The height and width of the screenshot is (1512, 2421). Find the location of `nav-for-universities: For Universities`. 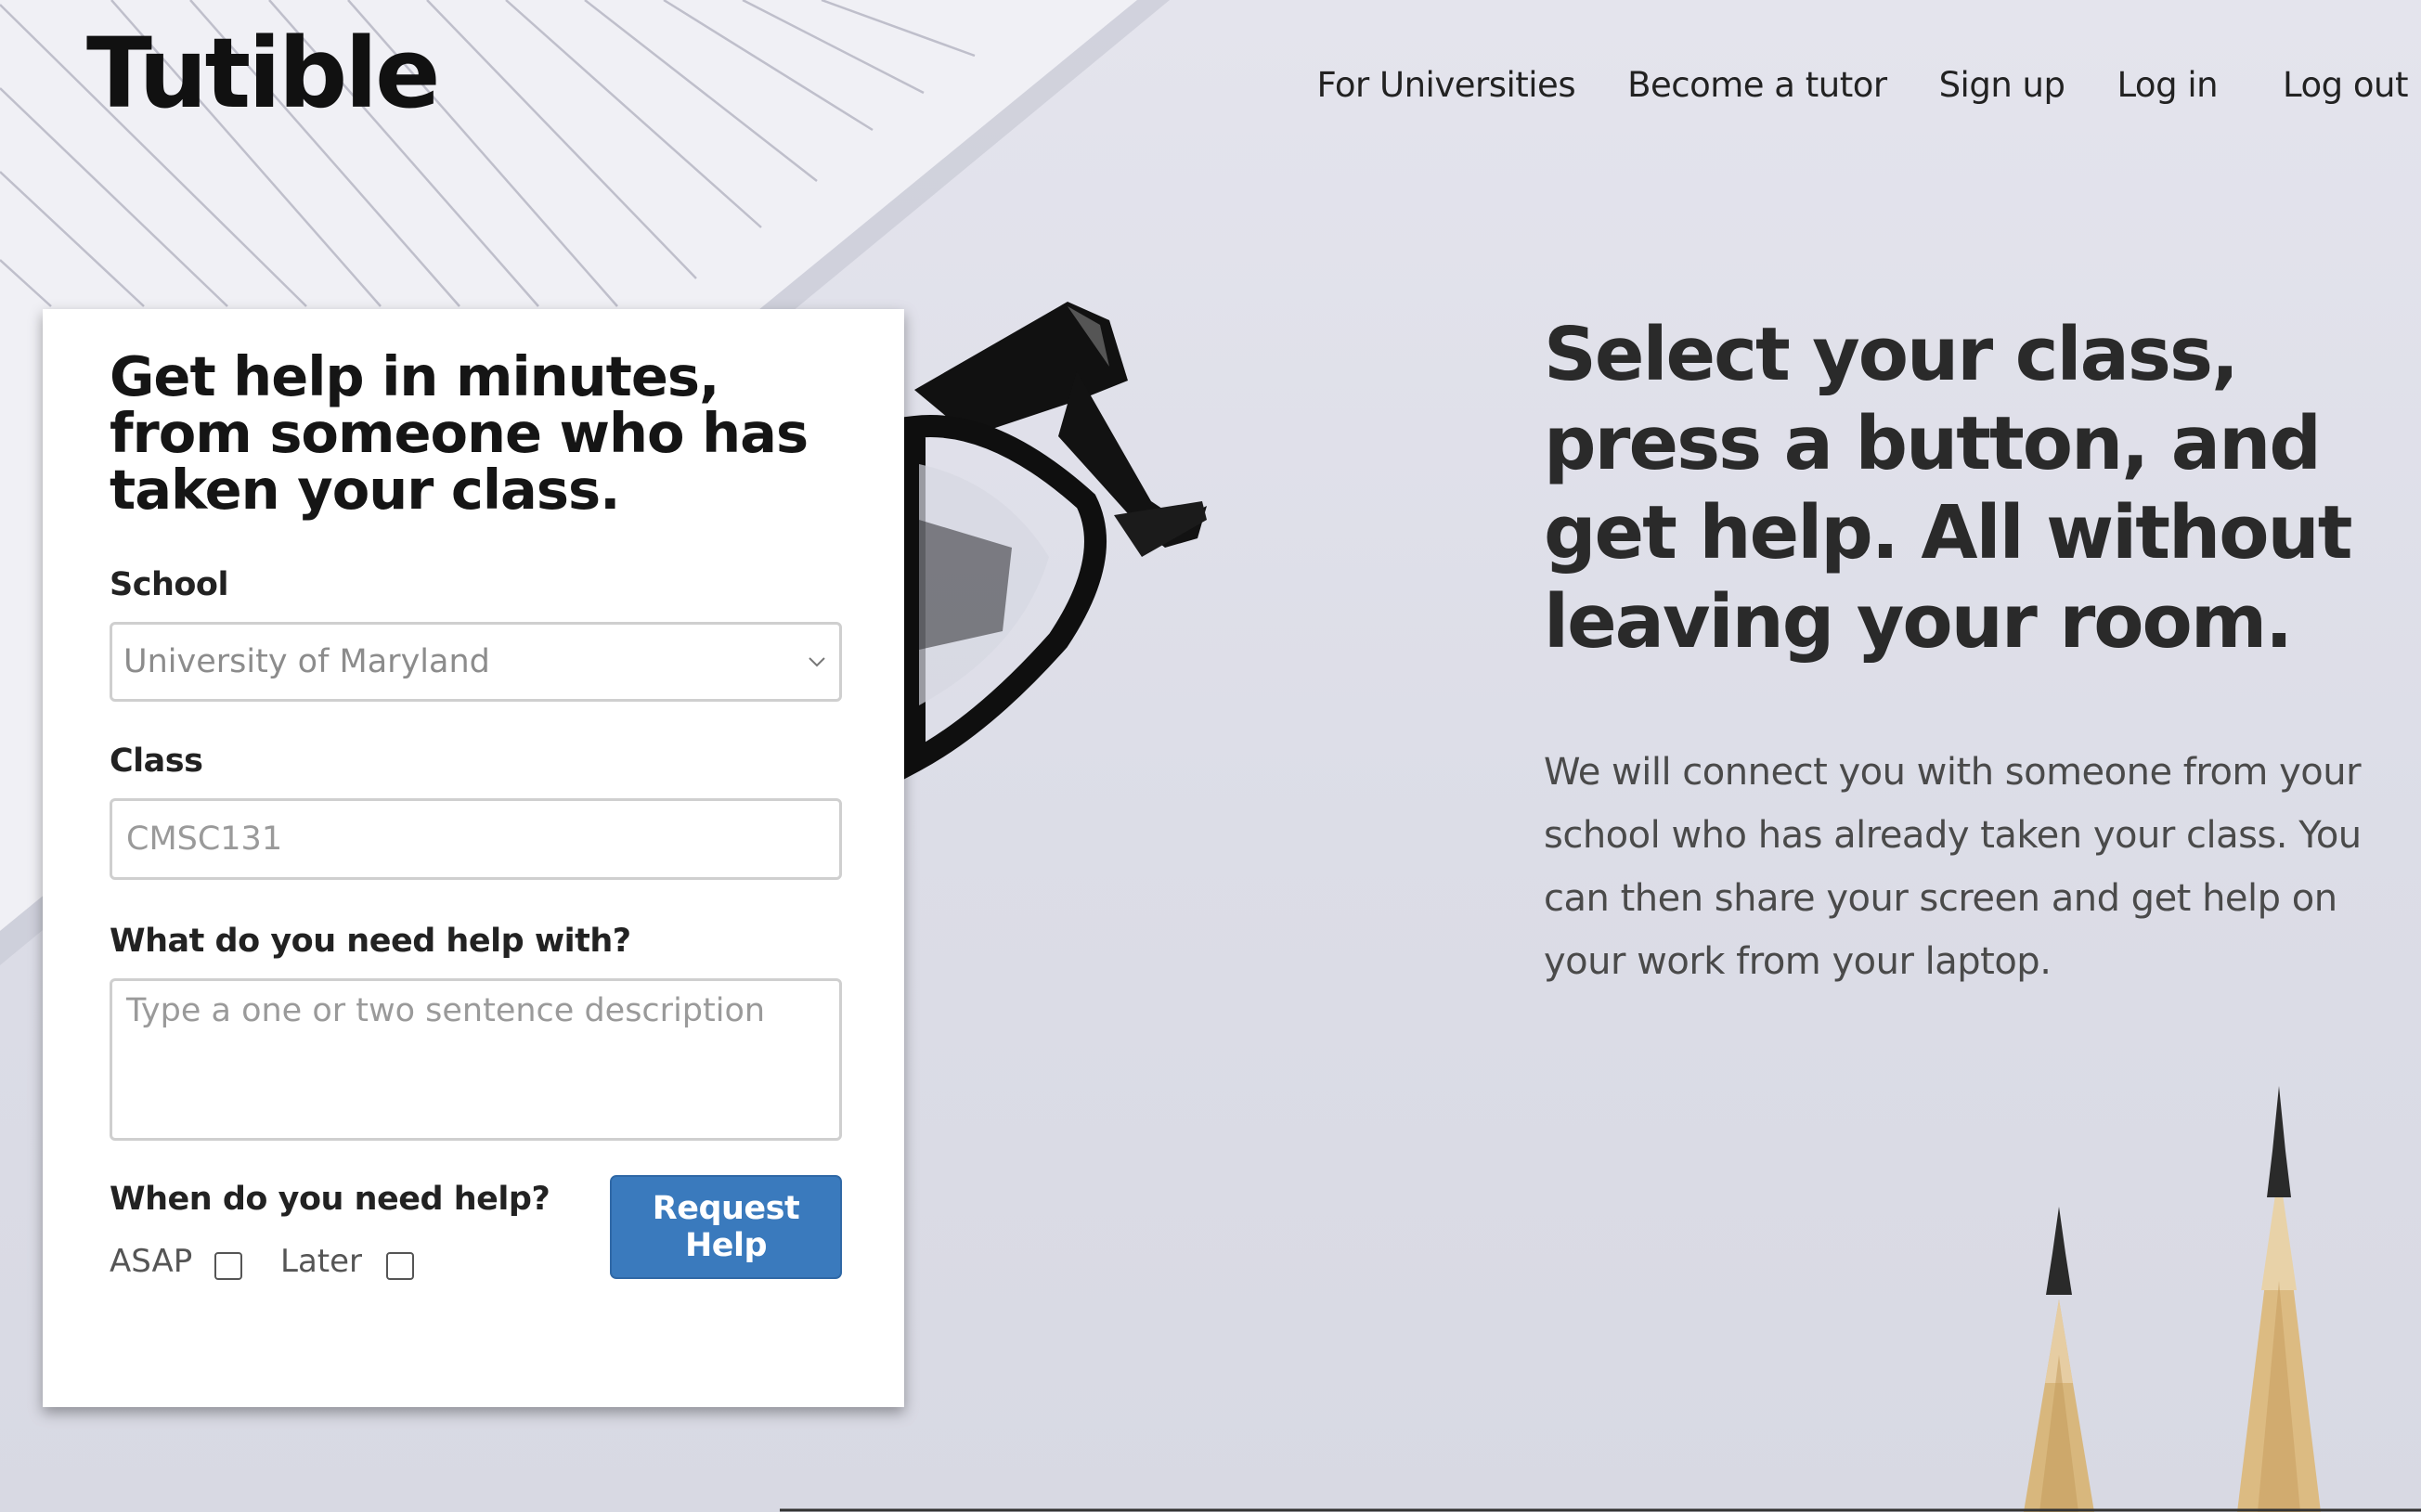

nav-for-universities: For Universities is located at coordinates (1446, 85).